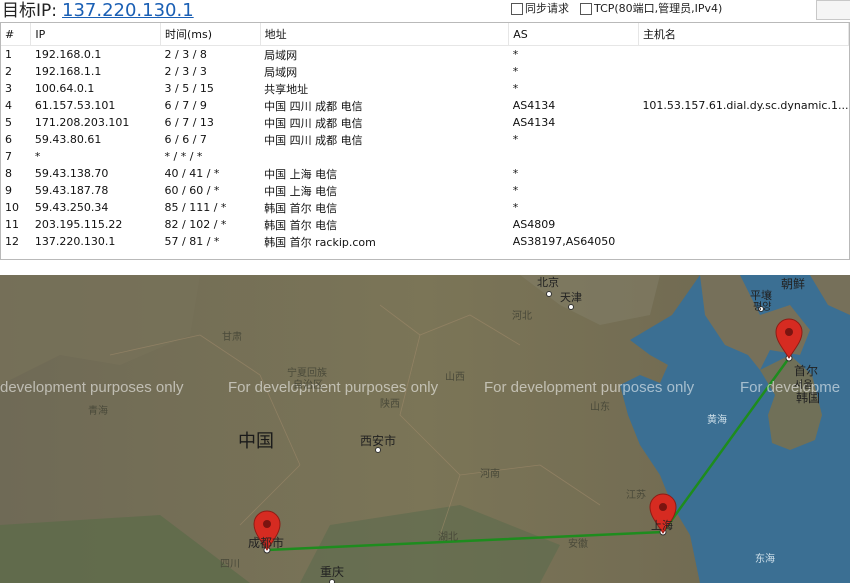 Image resolution: width=850 pixels, height=583 pixels. Describe the element at coordinates (96, 34) in the screenshot. I see `column-header: IP` at that location.